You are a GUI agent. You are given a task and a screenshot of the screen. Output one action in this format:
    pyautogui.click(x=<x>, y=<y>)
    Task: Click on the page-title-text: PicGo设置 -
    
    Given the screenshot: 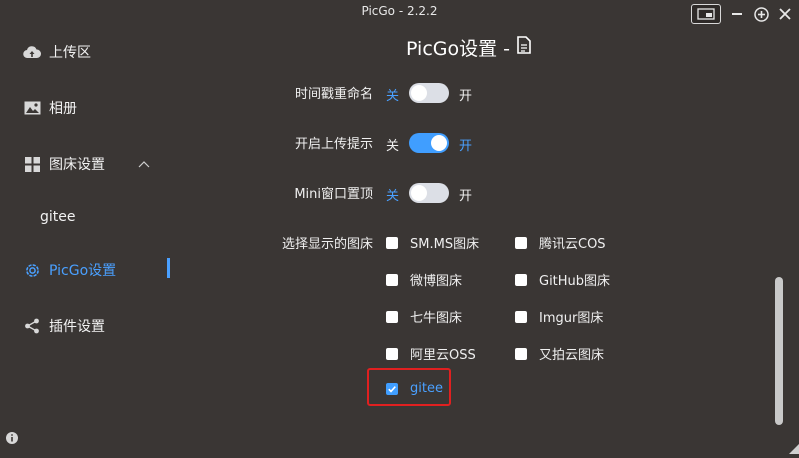 What is the action you would take?
    pyautogui.click(x=458, y=49)
    